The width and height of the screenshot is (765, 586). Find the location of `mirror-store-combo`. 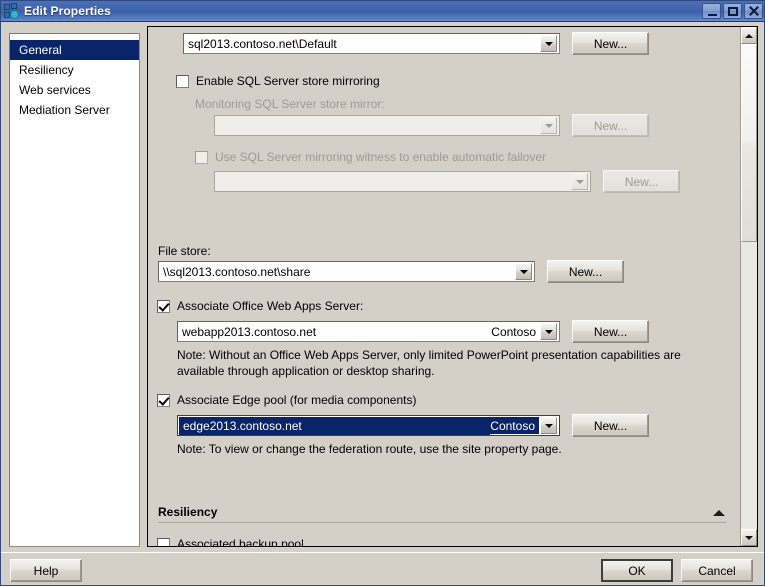

mirror-store-combo is located at coordinates (387, 125).